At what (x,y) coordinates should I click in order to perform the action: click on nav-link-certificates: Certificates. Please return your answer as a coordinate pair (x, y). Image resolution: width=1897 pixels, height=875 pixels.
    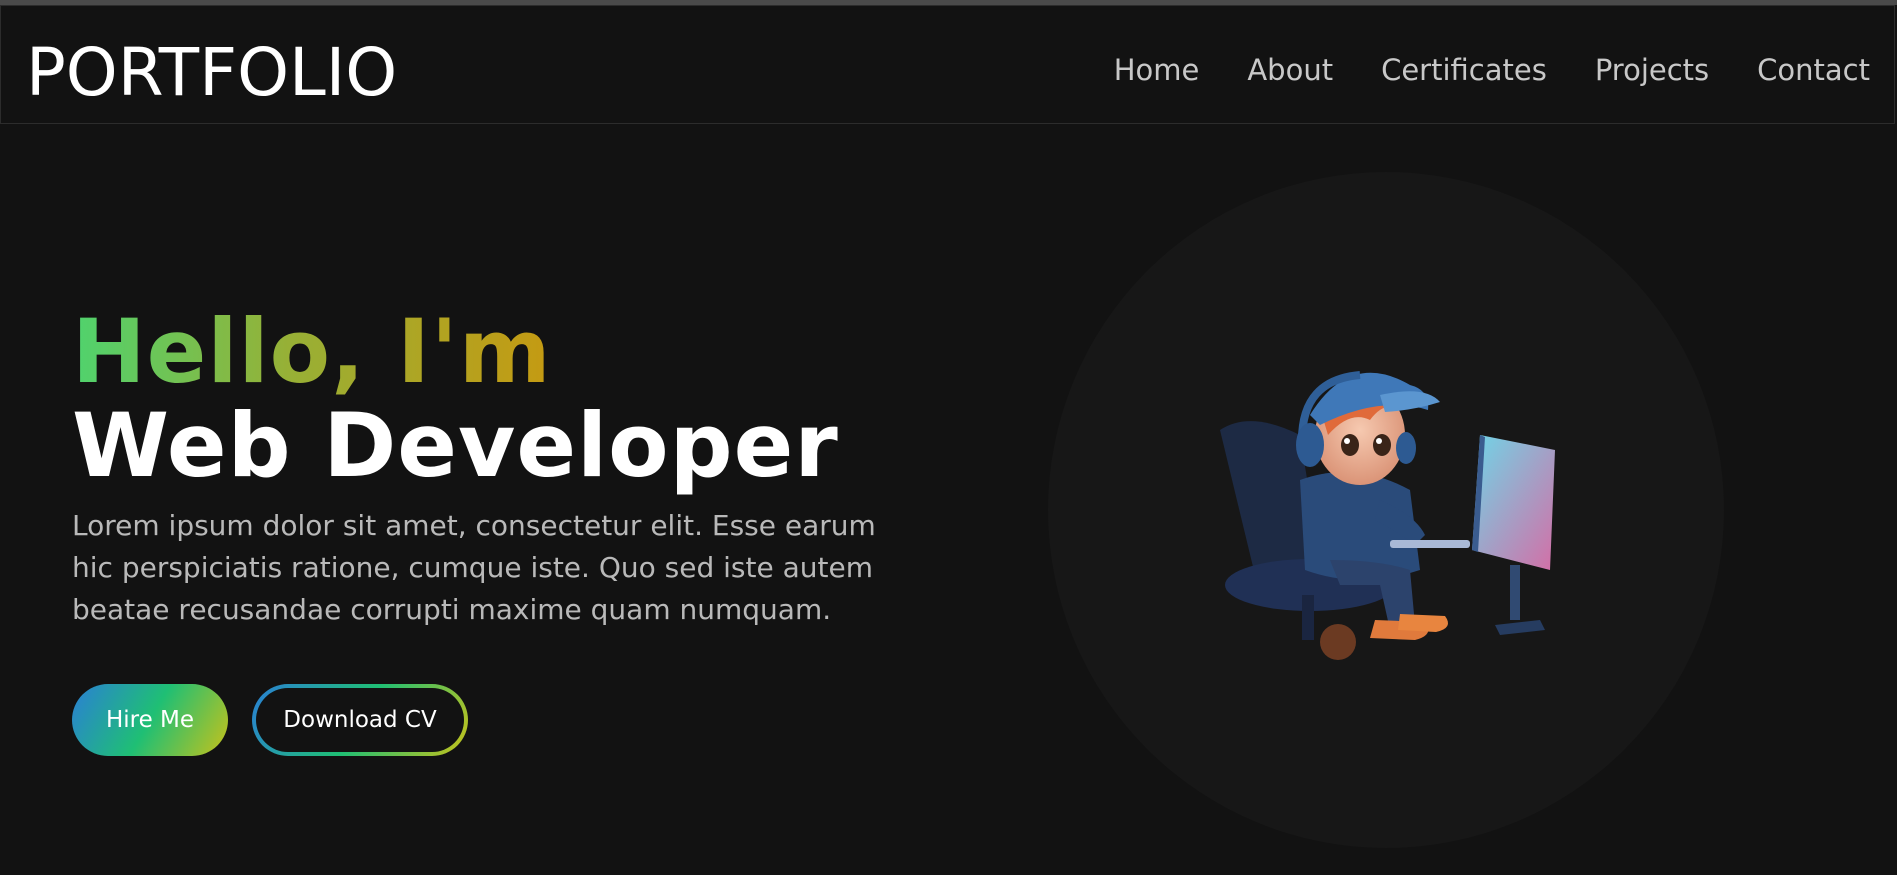
    Looking at the image, I should click on (1464, 70).